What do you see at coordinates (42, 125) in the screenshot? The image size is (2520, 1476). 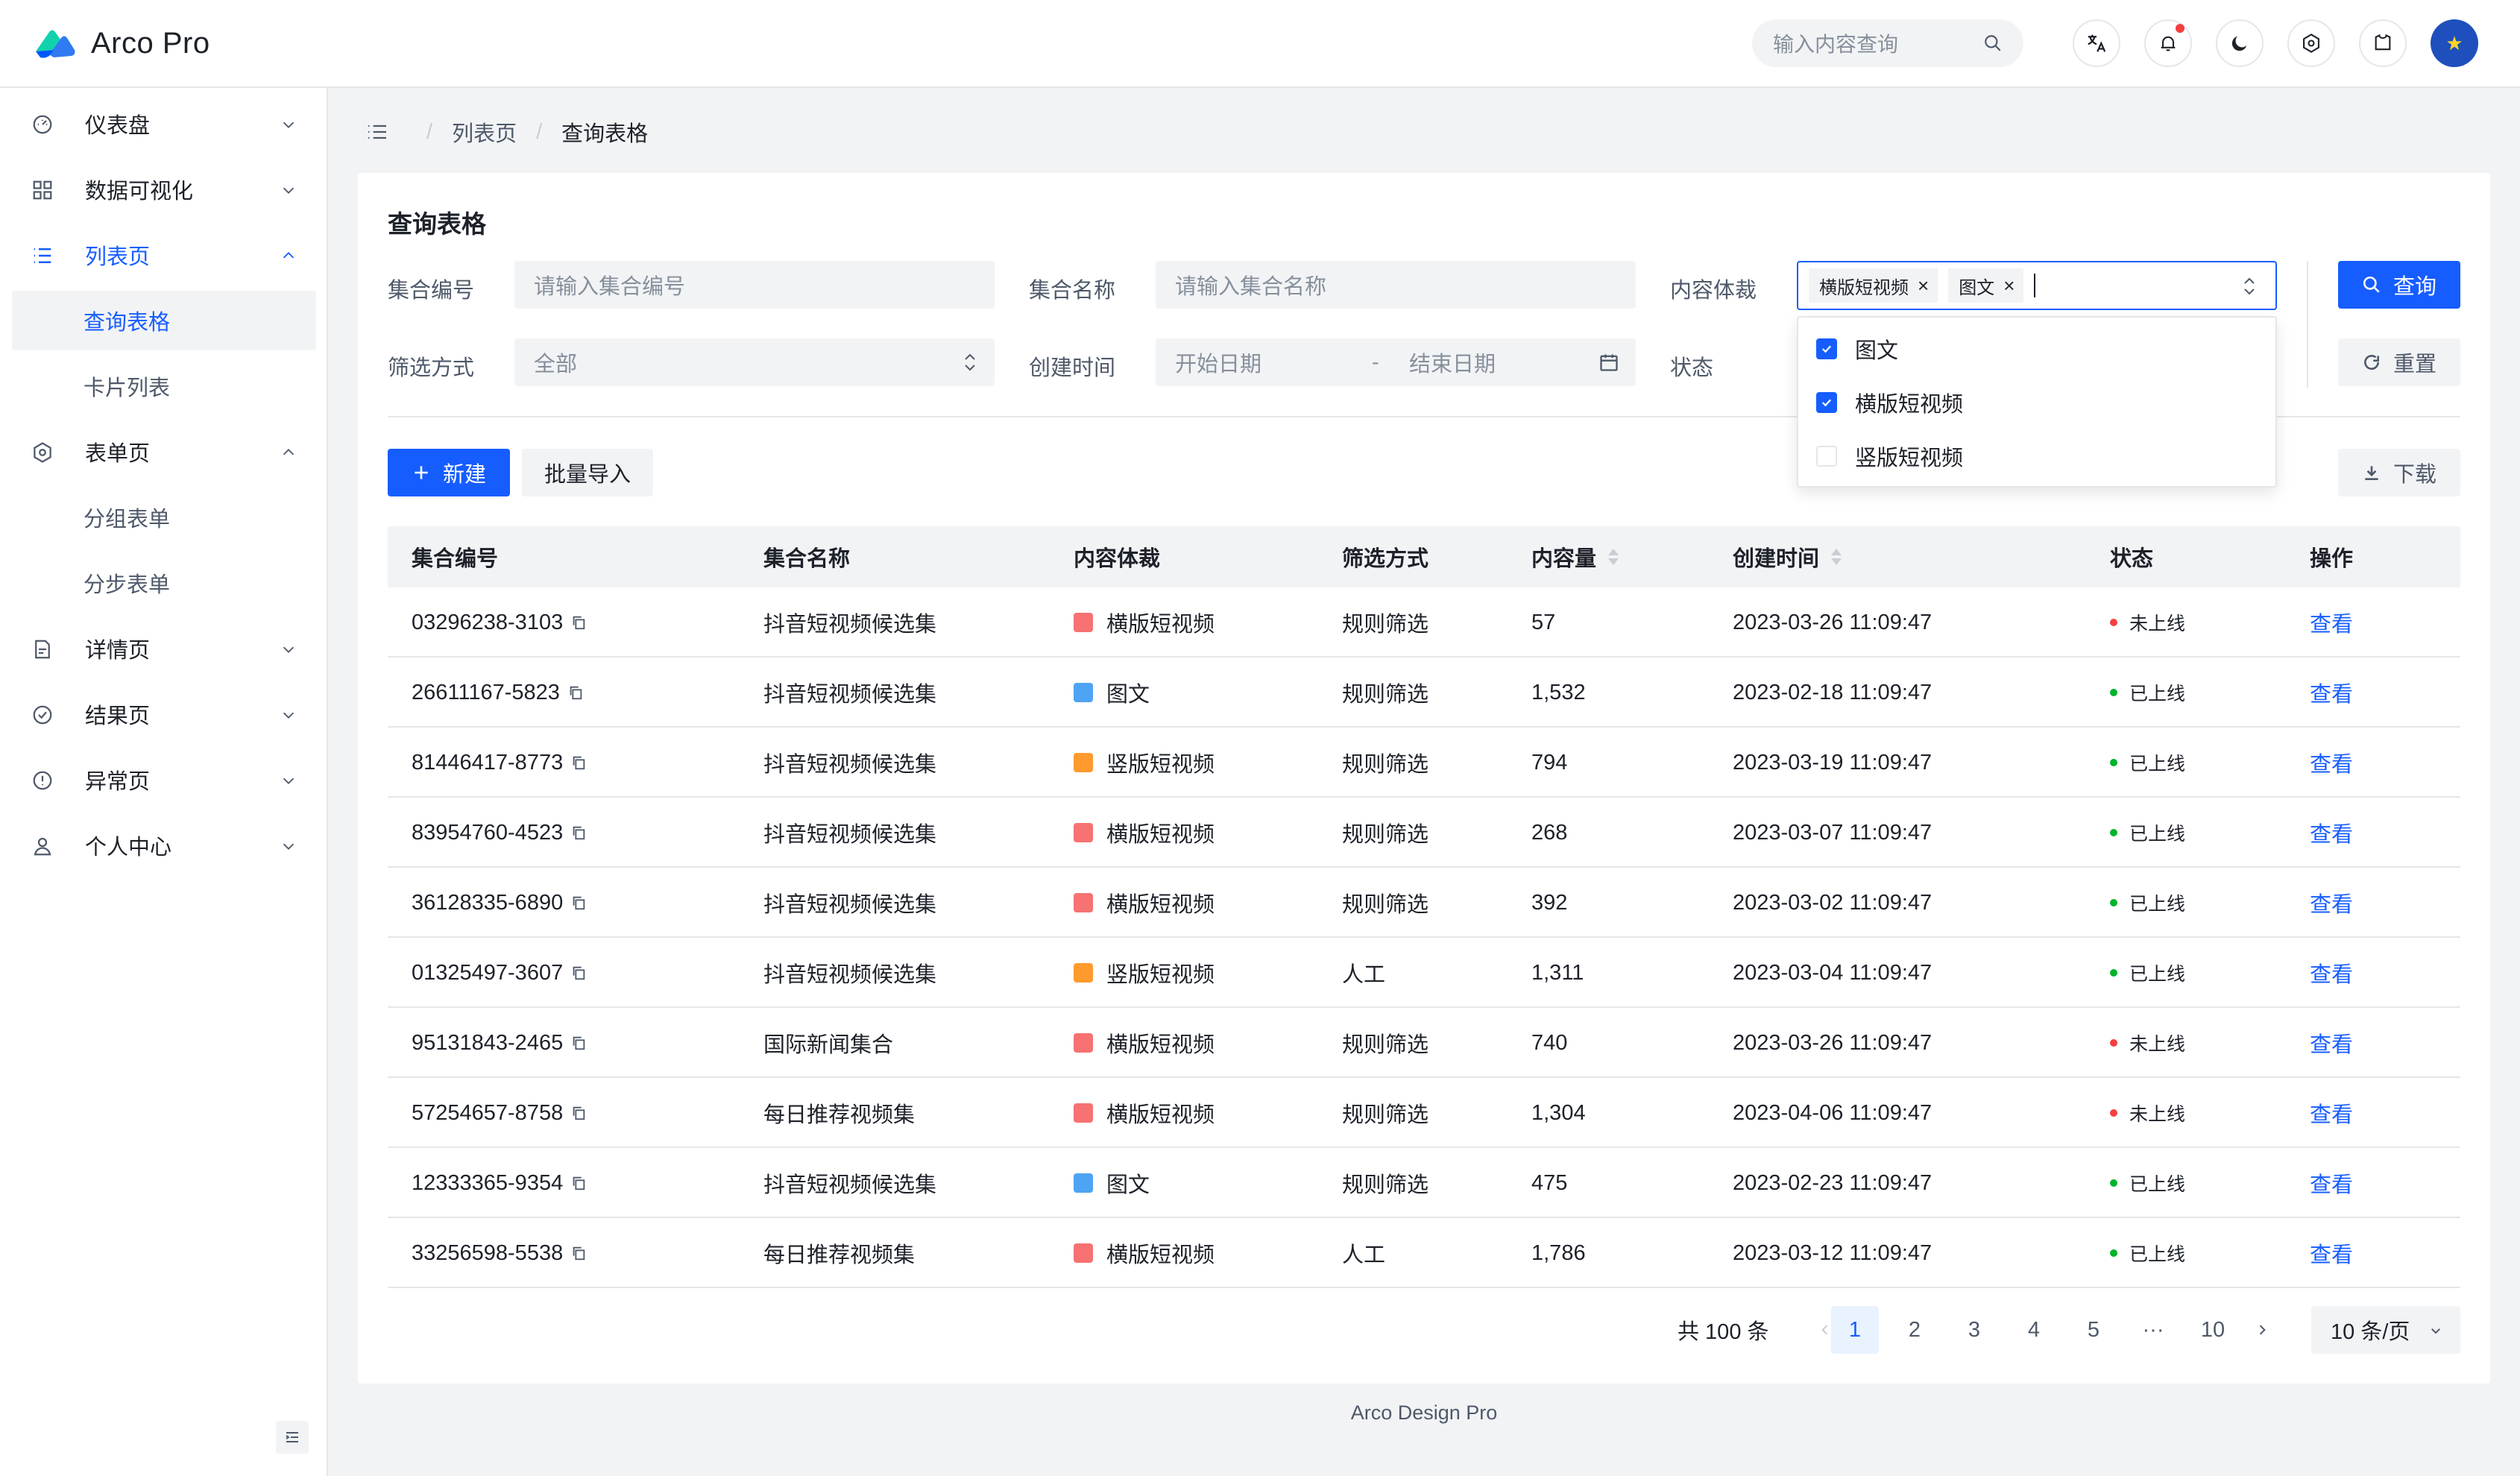 I see `dashboard-icon` at bounding box center [42, 125].